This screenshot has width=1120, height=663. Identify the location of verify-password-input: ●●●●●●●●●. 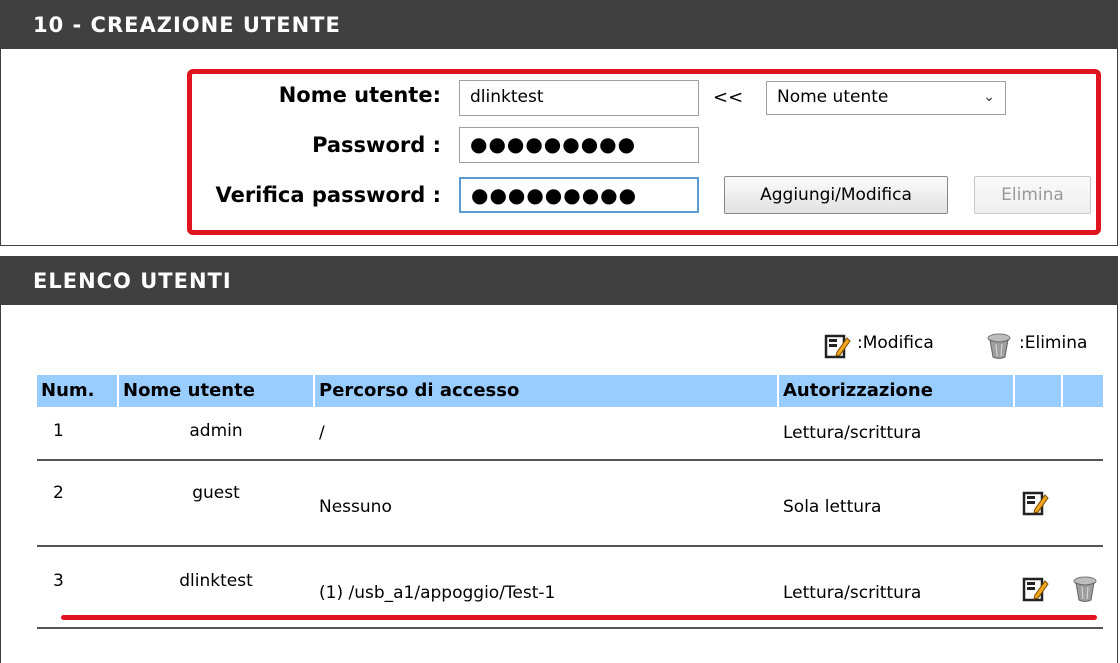
(579, 195).